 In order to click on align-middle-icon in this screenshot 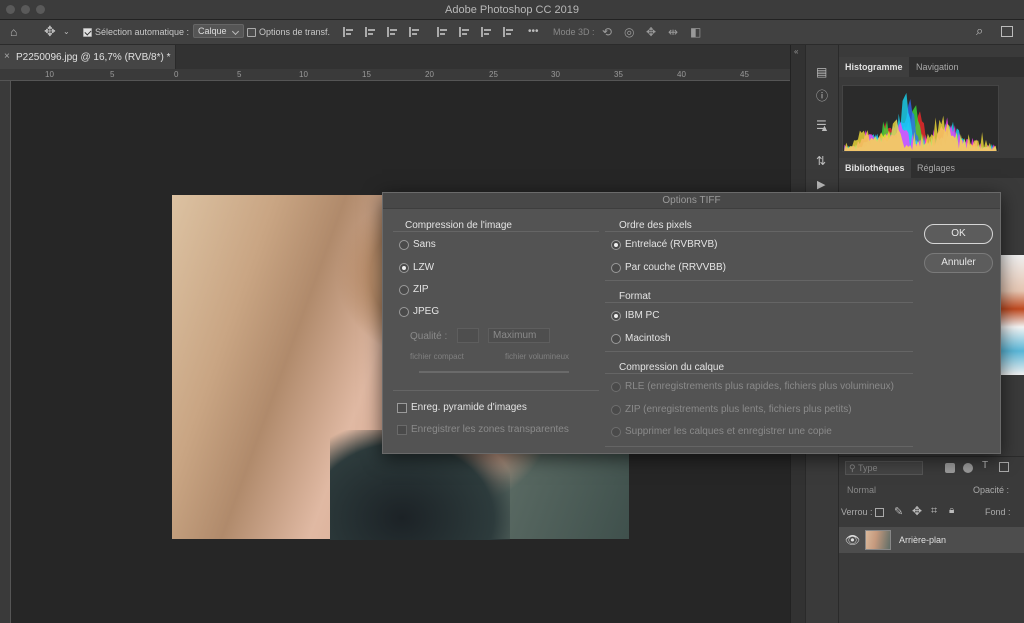, I will do `click(464, 32)`.